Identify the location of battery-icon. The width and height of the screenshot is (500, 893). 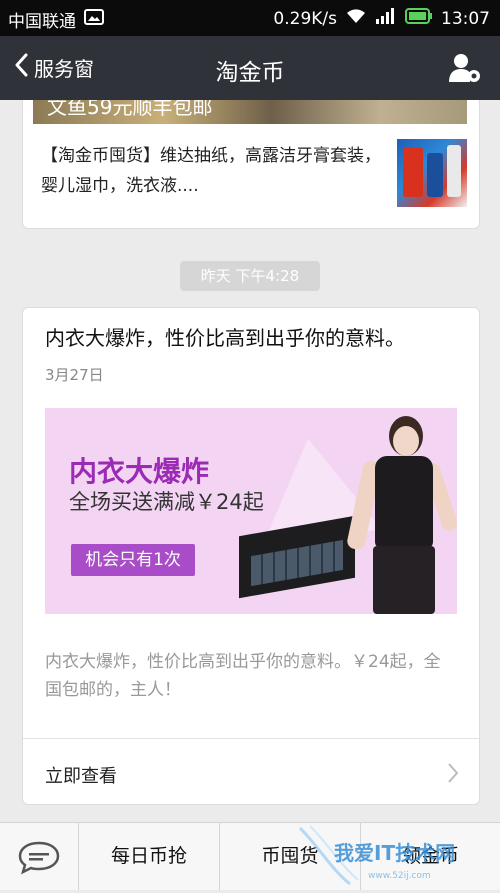
(419, 18).